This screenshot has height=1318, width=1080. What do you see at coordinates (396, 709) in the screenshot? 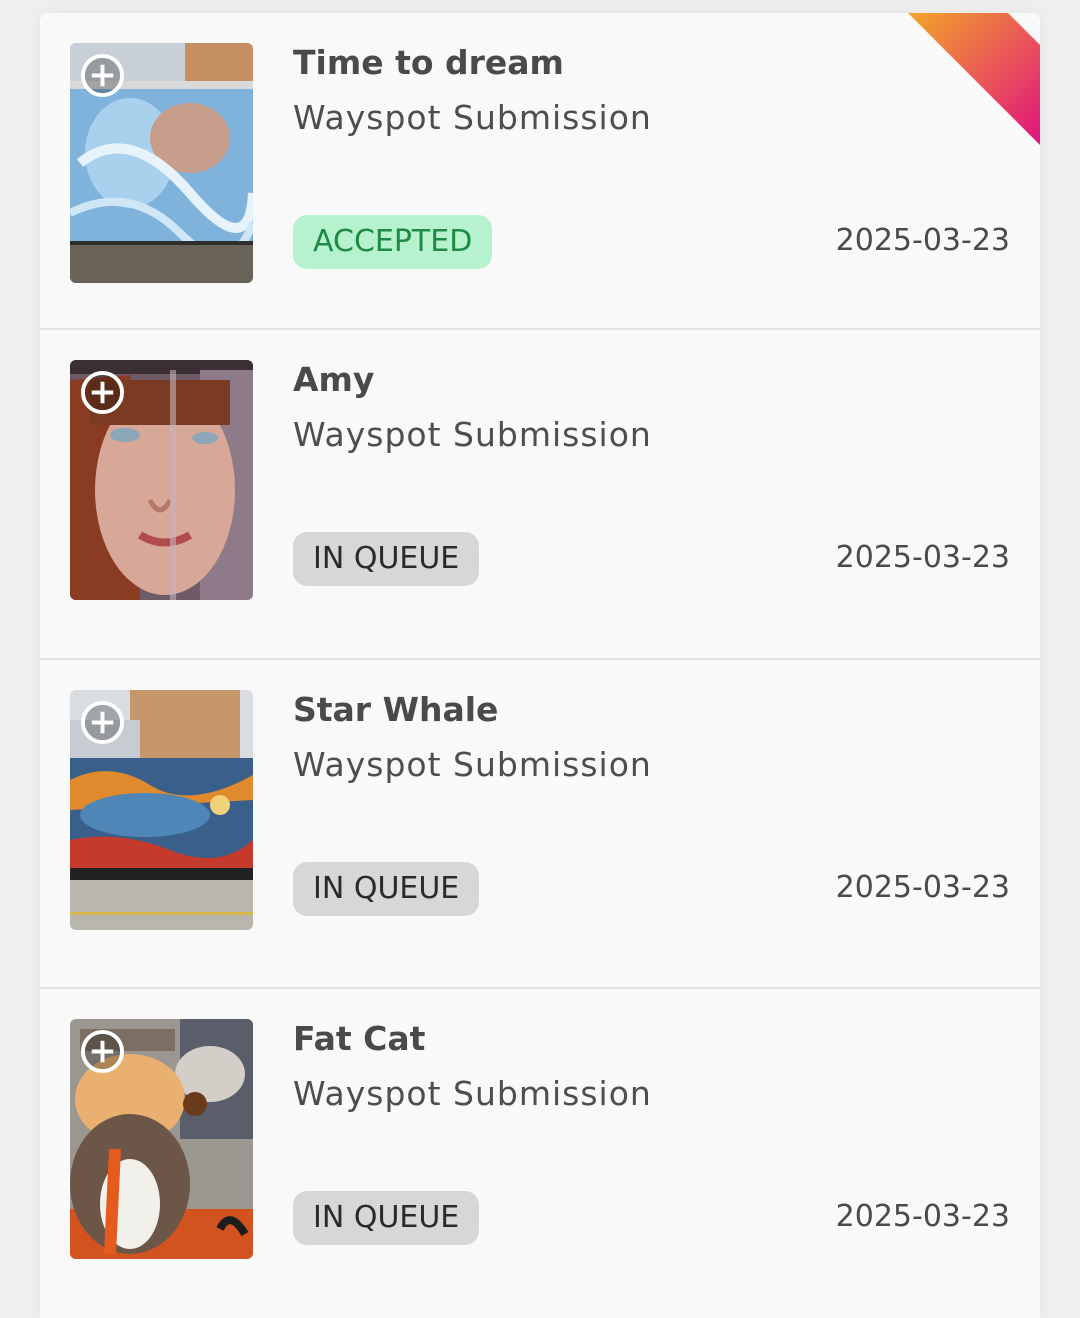
I see `submission-title: Star Whale` at bounding box center [396, 709].